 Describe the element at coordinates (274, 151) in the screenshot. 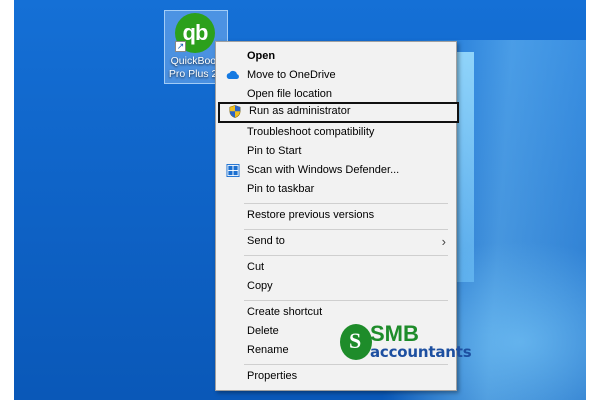

I see `menu-item-label: Pin to Start` at that location.